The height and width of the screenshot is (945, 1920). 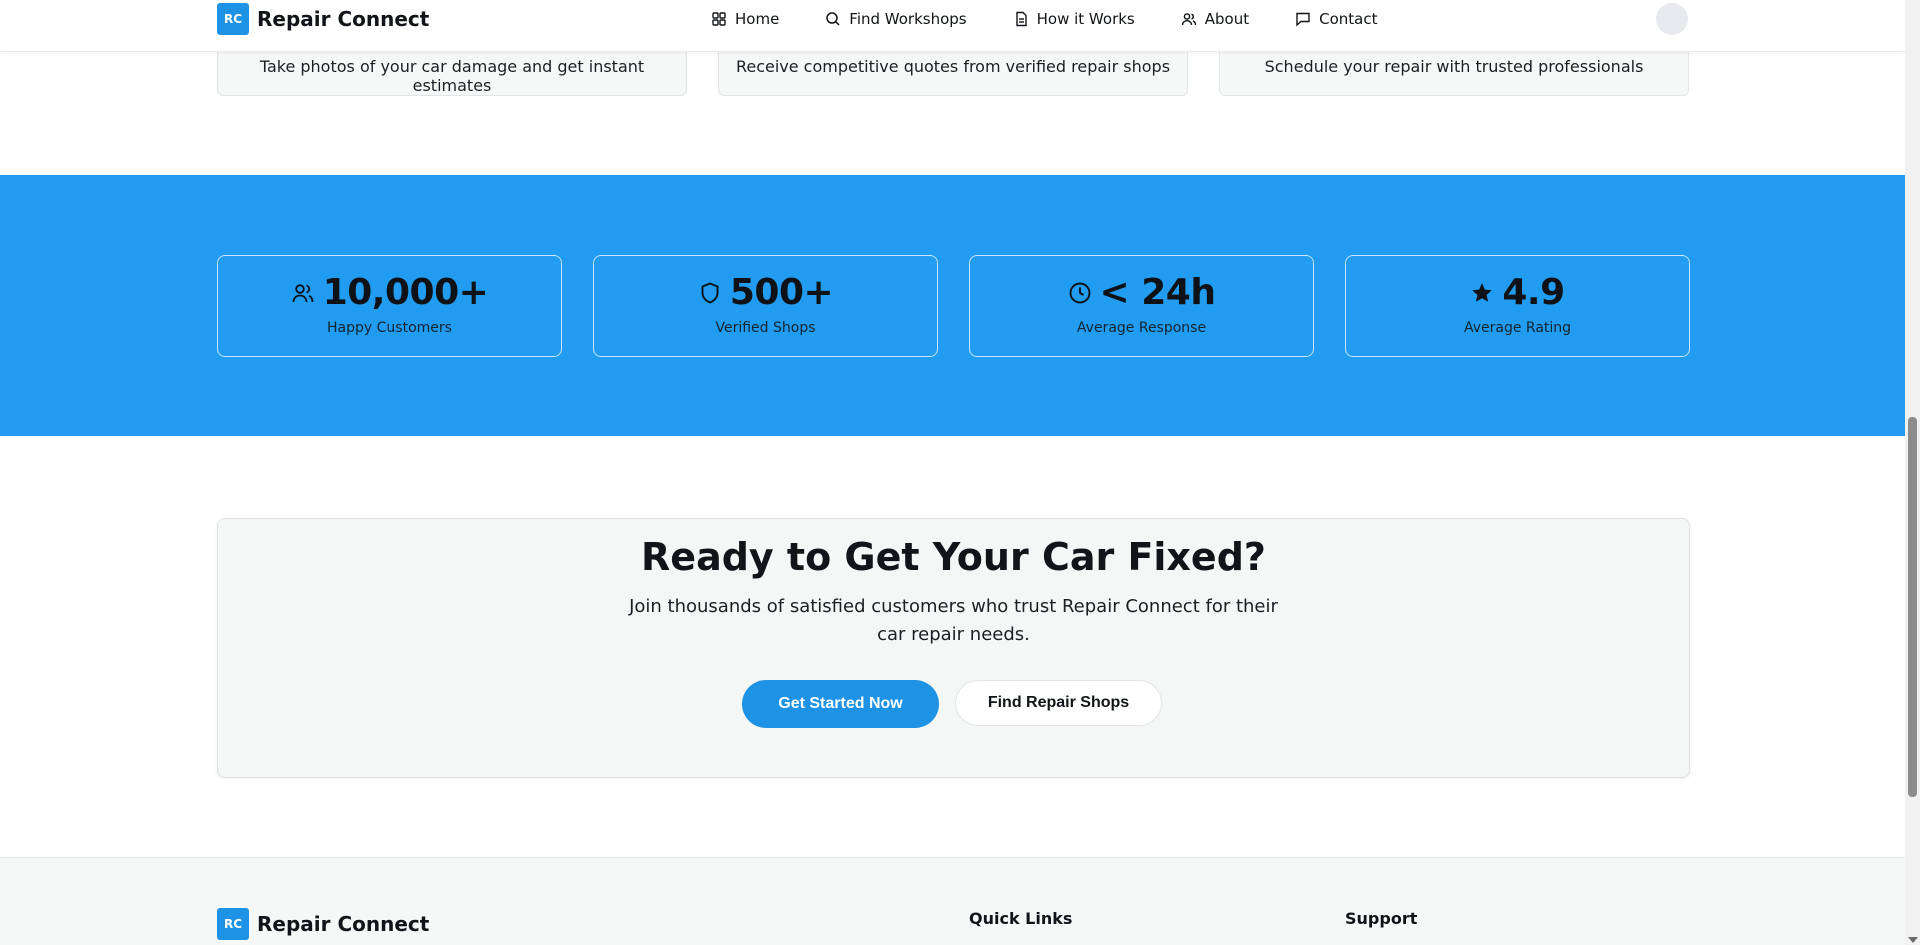 I want to click on scroll-down-arrow-icon, so click(x=1913, y=940).